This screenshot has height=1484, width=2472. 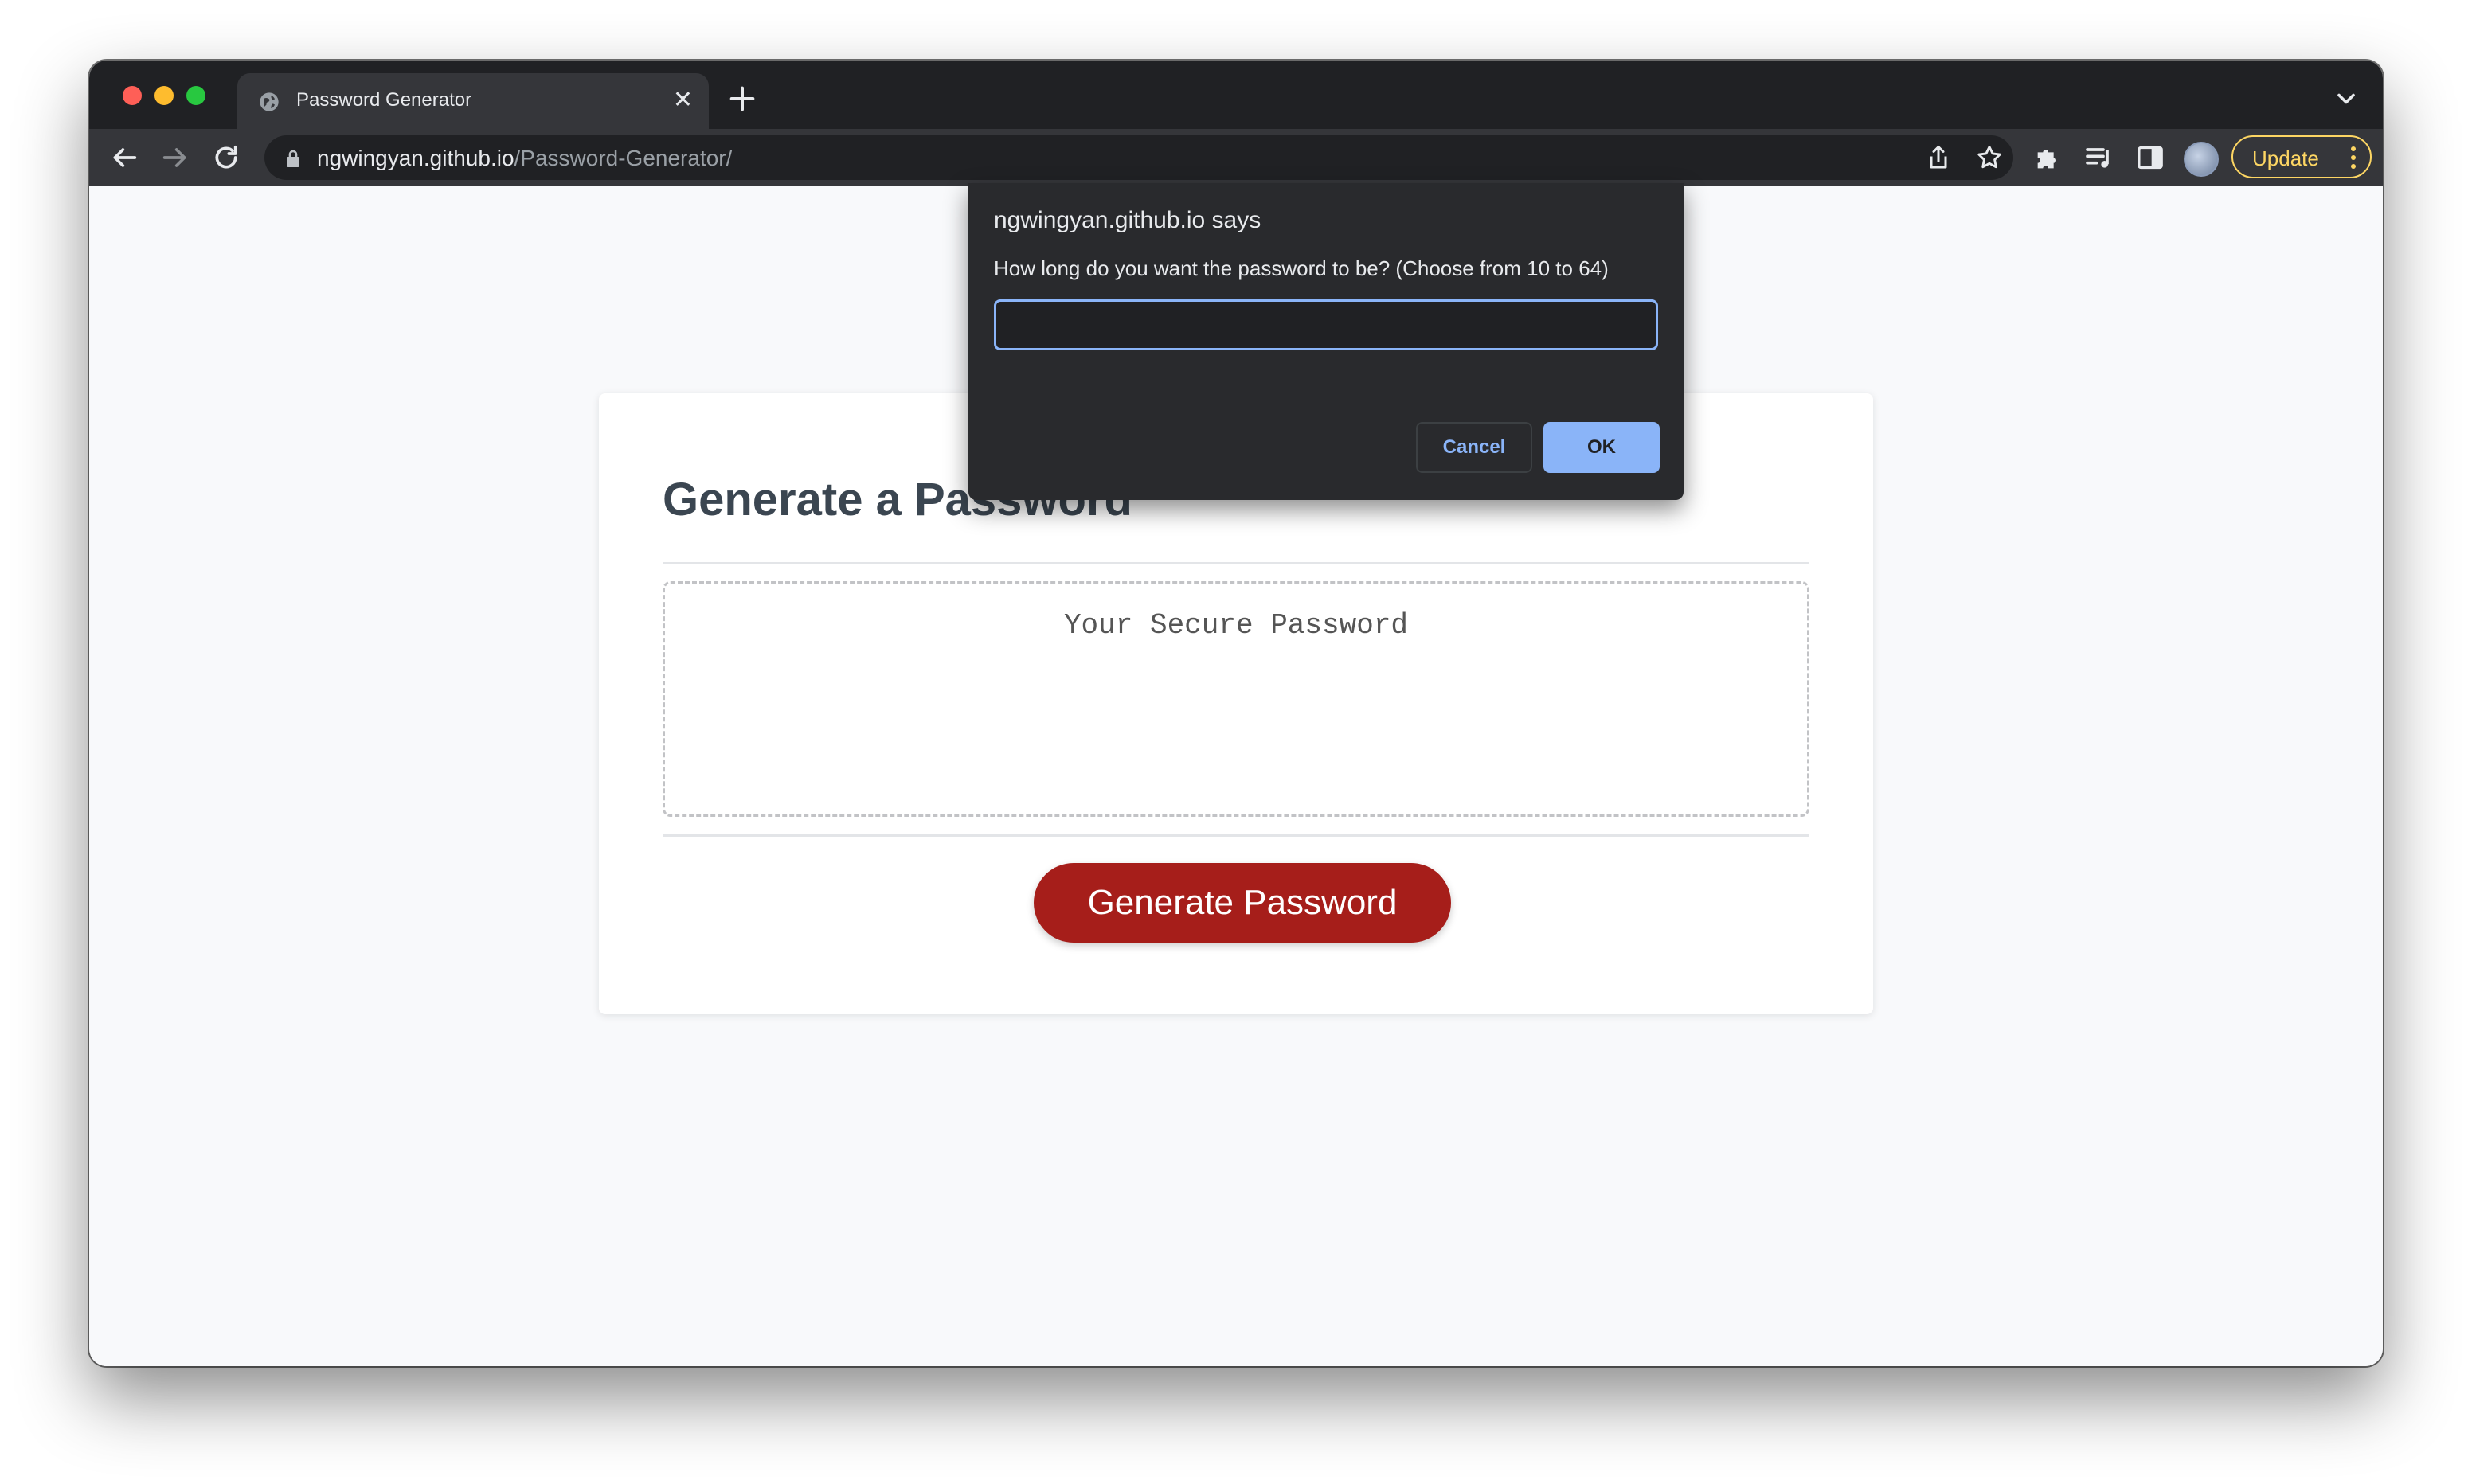 I want to click on update-button: Update, so click(x=2301, y=156).